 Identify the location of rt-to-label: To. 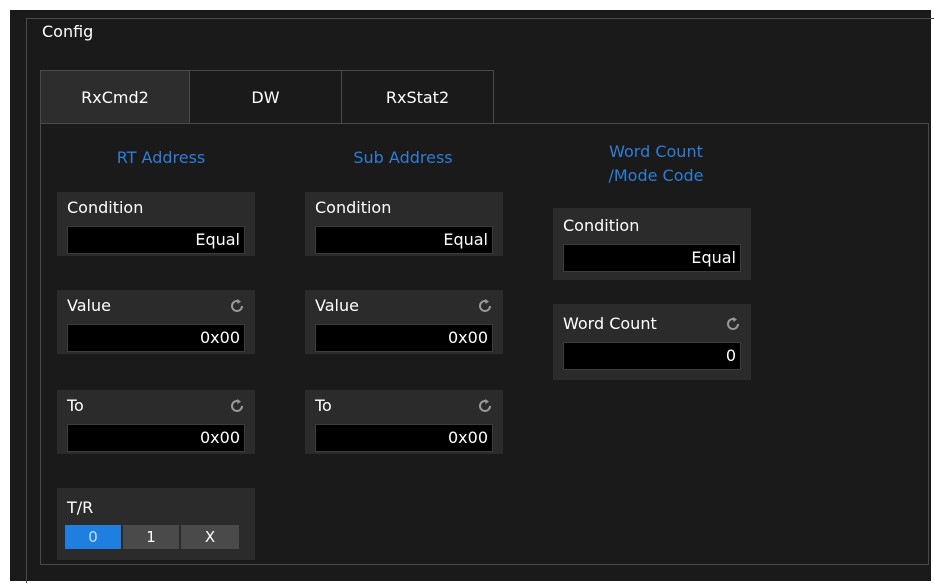
(75, 405).